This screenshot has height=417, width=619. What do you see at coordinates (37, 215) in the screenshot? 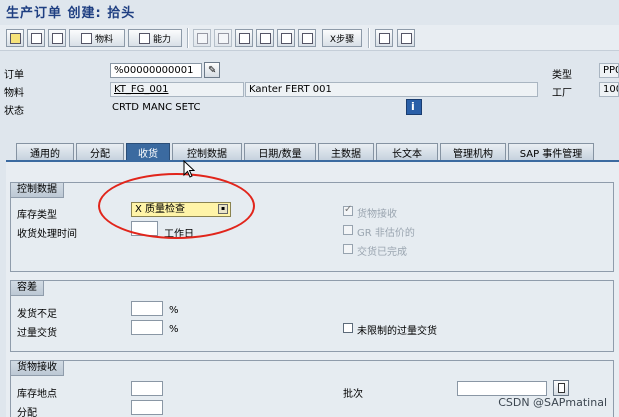
I see `stock-type-label: 库存类型` at bounding box center [37, 215].